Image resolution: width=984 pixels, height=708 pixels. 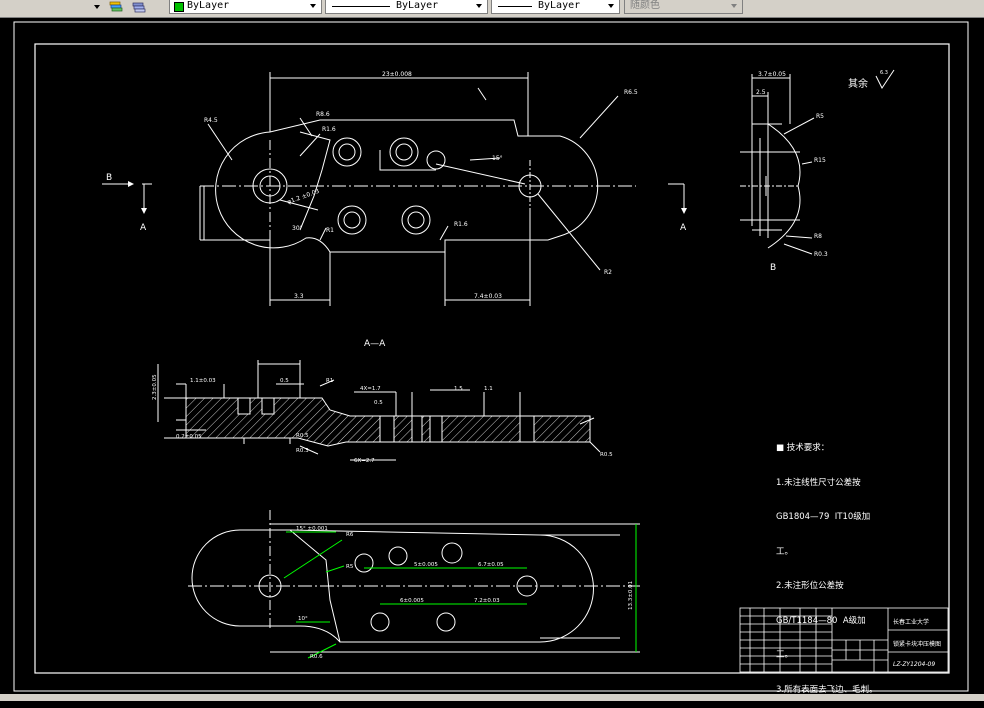 What do you see at coordinates (820, 116) in the screenshot?
I see `dim-side-r5: R5` at bounding box center [820, 116].